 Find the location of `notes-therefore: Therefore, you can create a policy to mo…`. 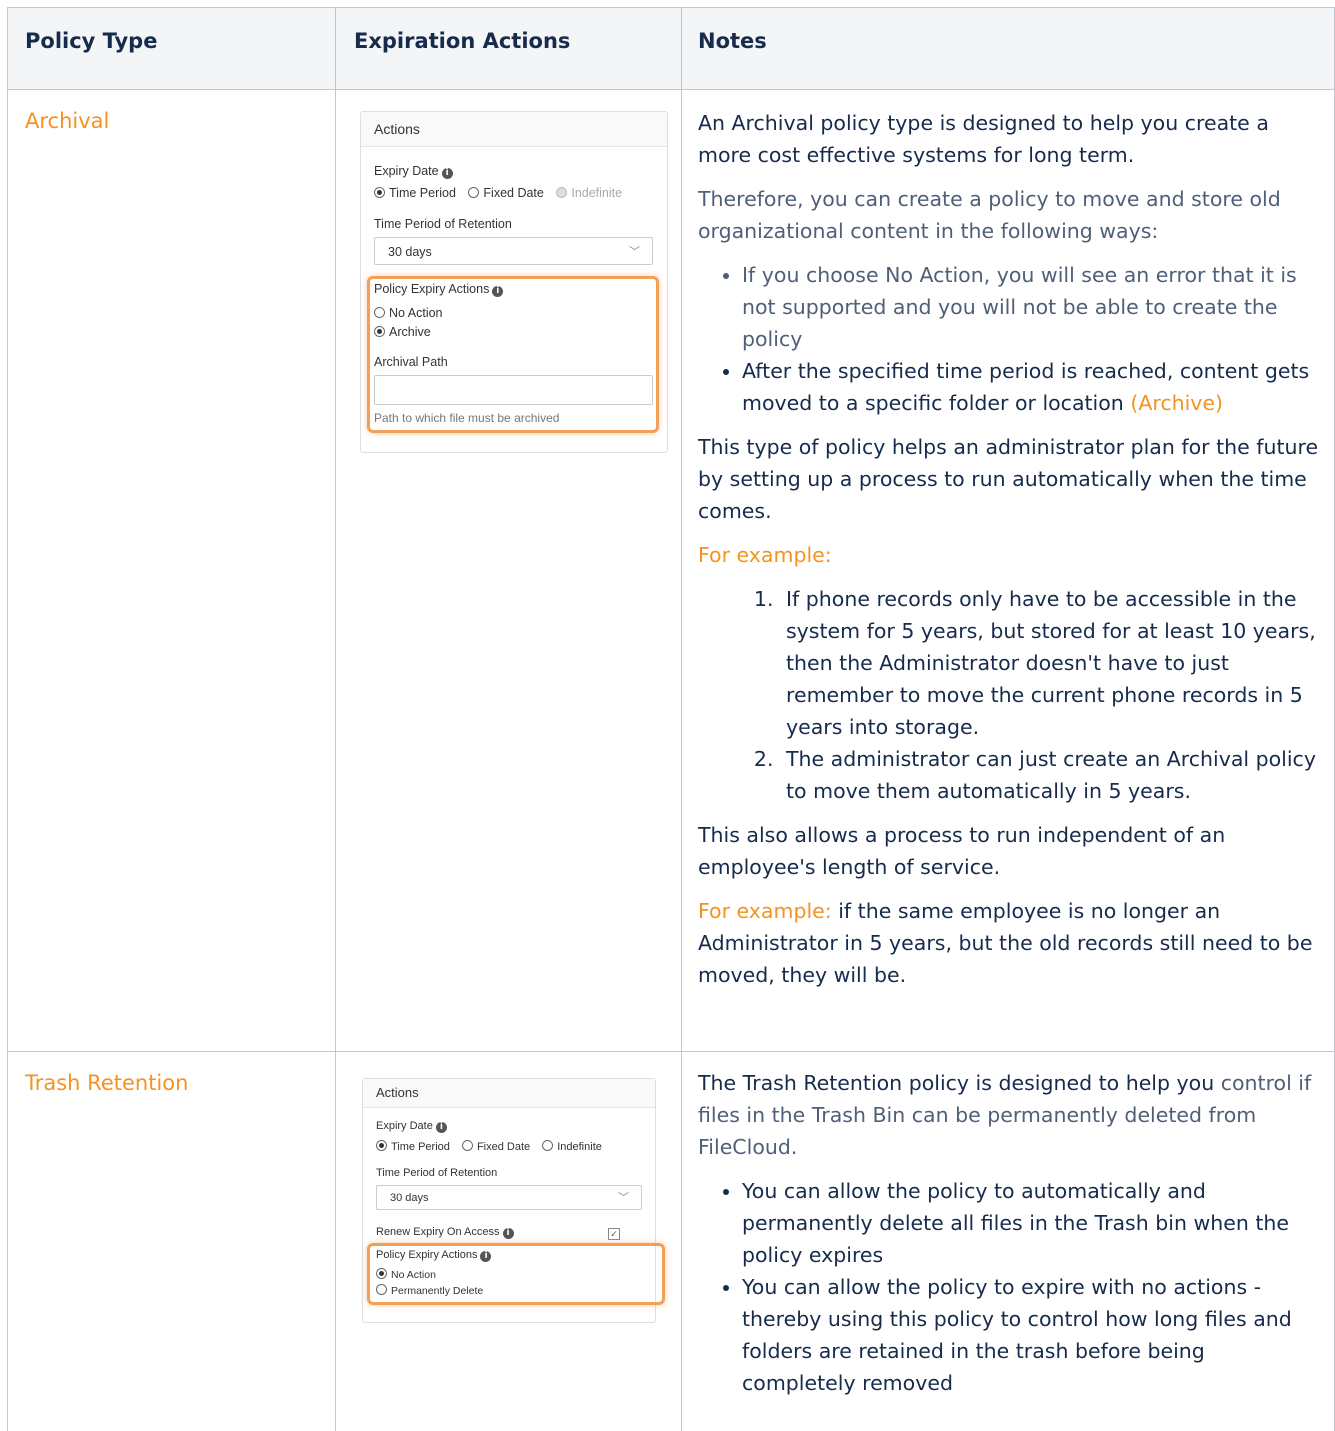

notes-therefore: Therefore, you can create a policy to mo… is located at coordinates (989, 215).